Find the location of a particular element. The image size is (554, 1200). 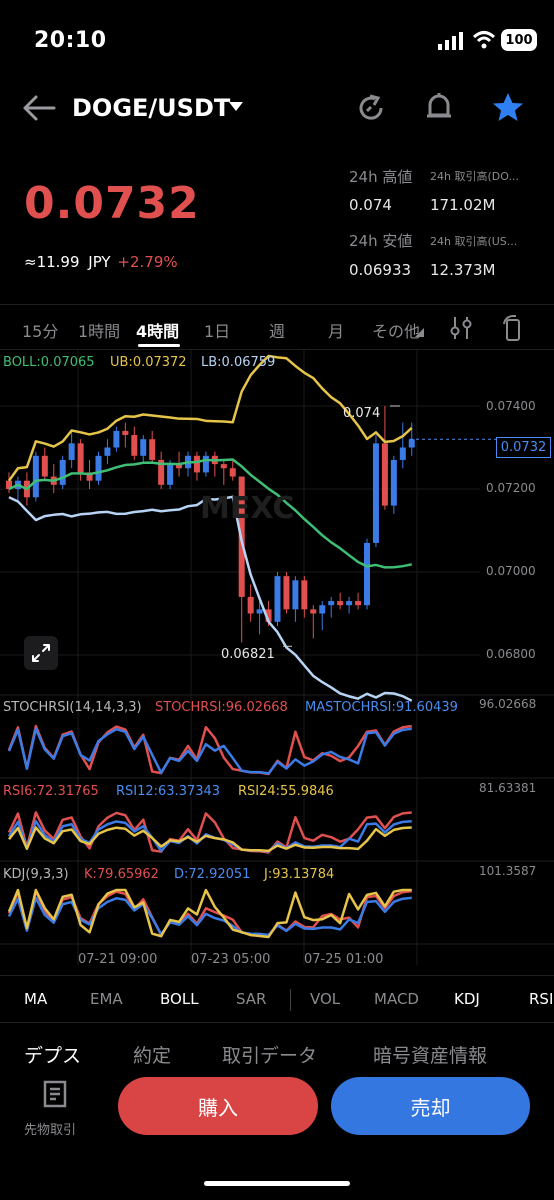

ind-tab-kdj: KDJ is located at coordinates (467, 999).